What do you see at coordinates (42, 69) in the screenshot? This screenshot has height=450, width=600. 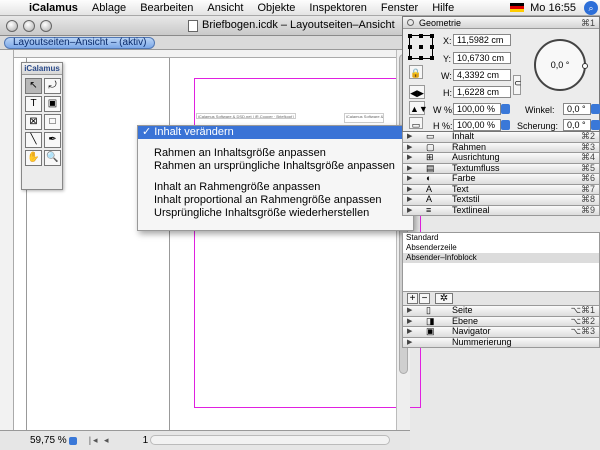 I see `tool-palette-title: iCalamus` at bounding box center [42, 69].